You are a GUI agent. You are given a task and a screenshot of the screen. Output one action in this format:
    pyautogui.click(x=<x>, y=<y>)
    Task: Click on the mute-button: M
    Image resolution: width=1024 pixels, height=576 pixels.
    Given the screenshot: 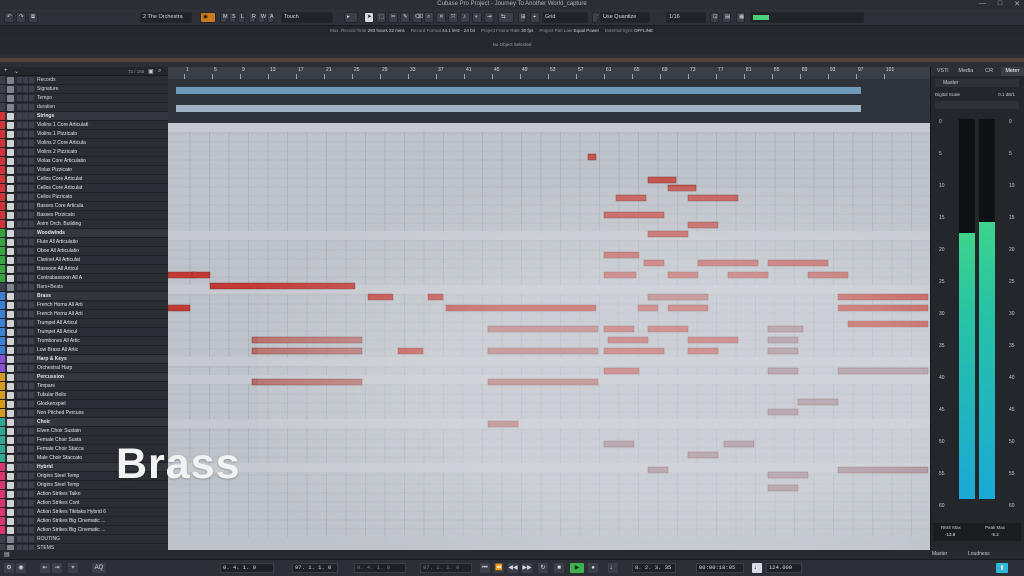 What is the action you would take?
    pyautogui.click(x=224, y=17)
    